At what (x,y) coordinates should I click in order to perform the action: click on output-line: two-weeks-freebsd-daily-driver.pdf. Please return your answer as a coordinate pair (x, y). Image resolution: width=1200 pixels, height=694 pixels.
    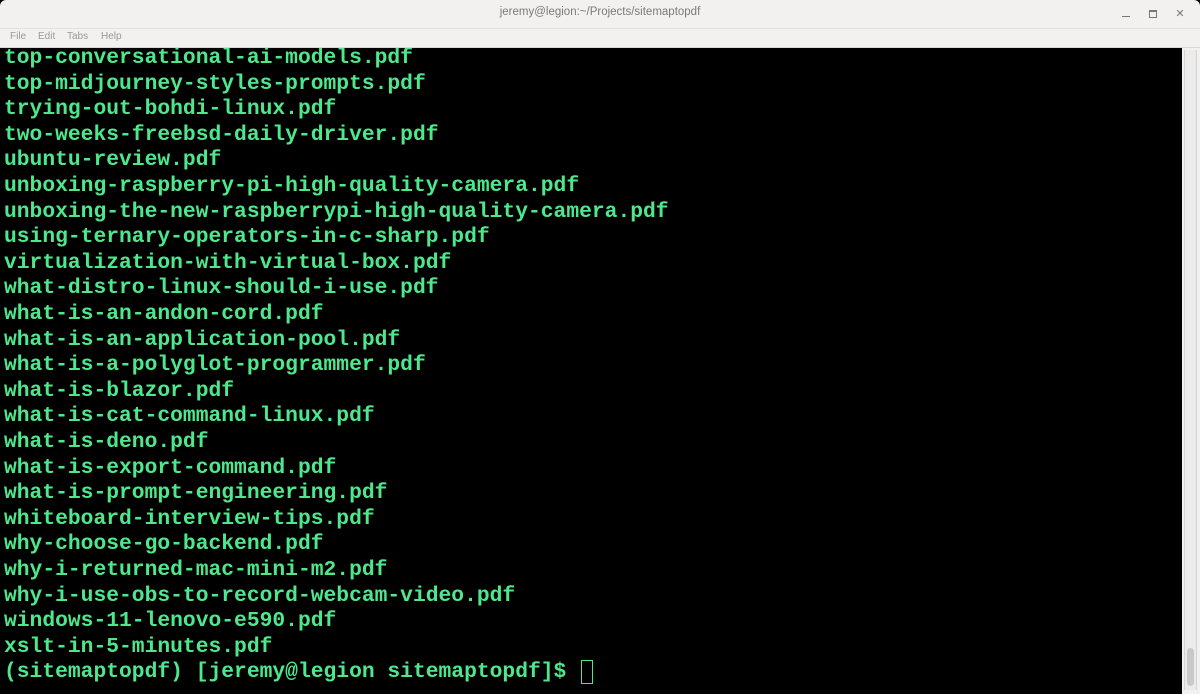
    Looking at the image, I should click on (221, 134).